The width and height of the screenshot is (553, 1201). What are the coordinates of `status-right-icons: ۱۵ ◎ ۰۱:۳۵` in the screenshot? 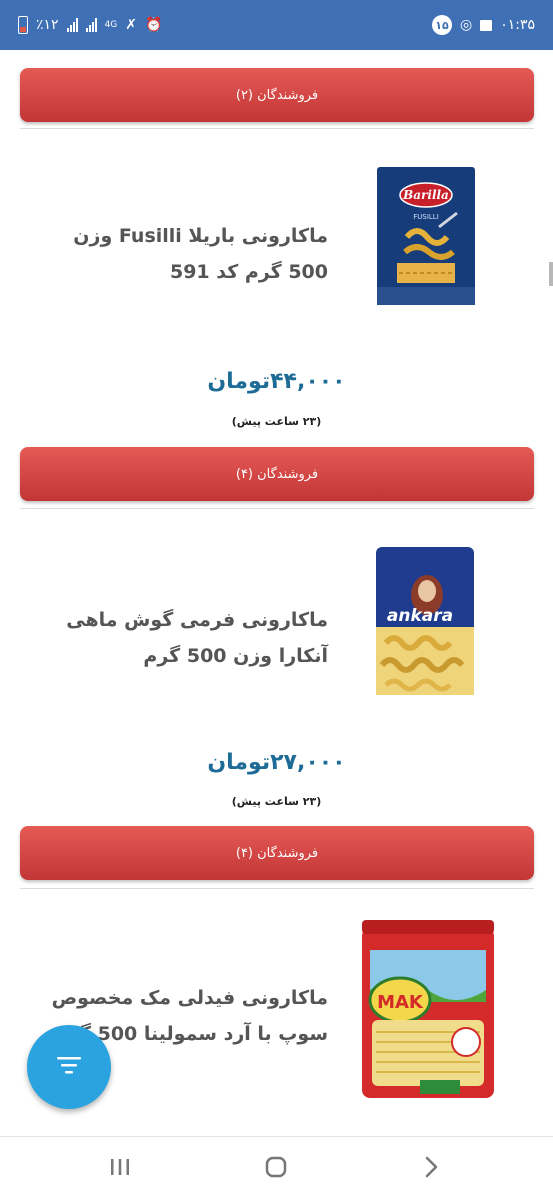 It's located at (483, 25).